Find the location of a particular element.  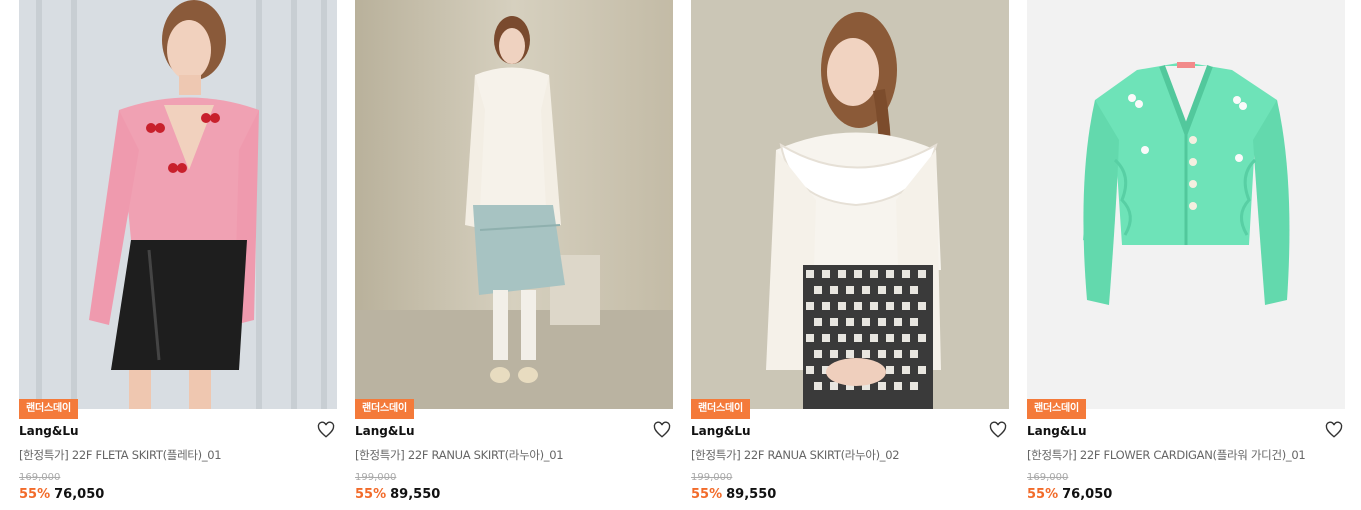

product-name: [한정특가] 22F RANUA SKIRT(라누아)_02 is located at coordinates (850, 455).